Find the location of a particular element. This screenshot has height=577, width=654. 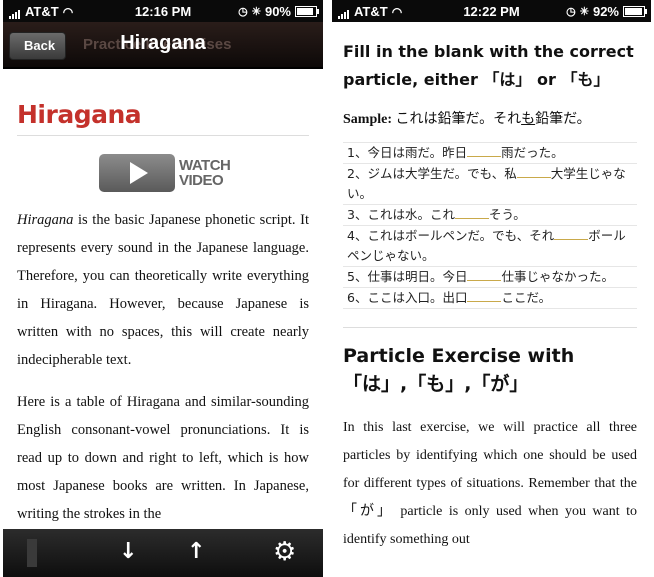

exercise-item: 3、これは水。これ そう。 is located at coordinates (490, 215).